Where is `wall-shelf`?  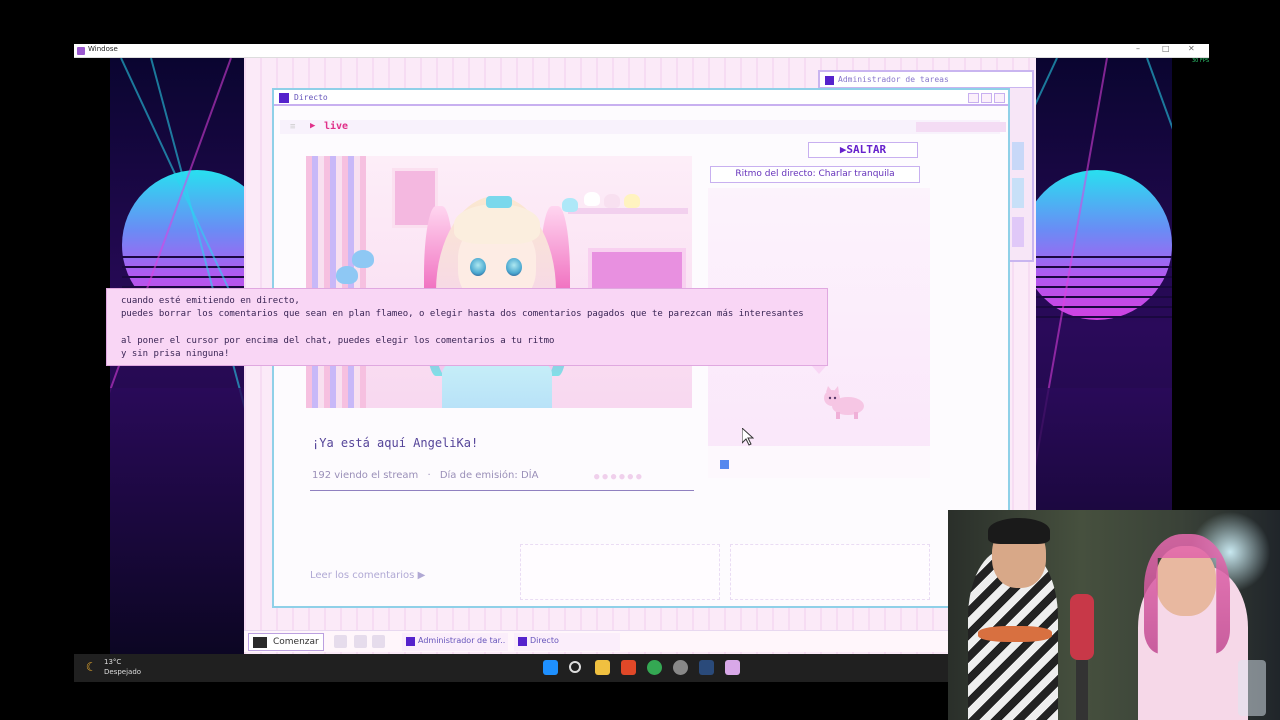
wall-shelf is located at coordinates (628, 211).